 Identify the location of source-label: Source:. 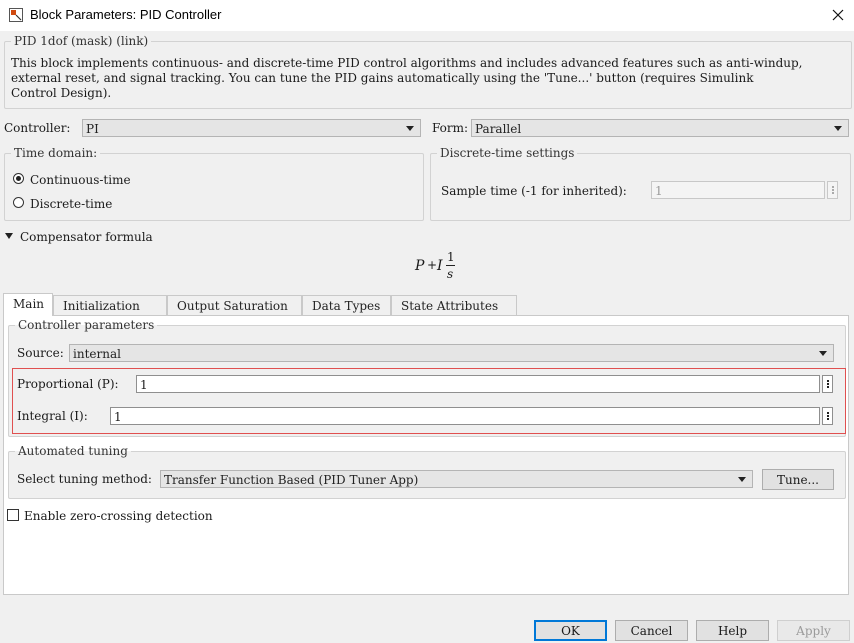
(40, 353).